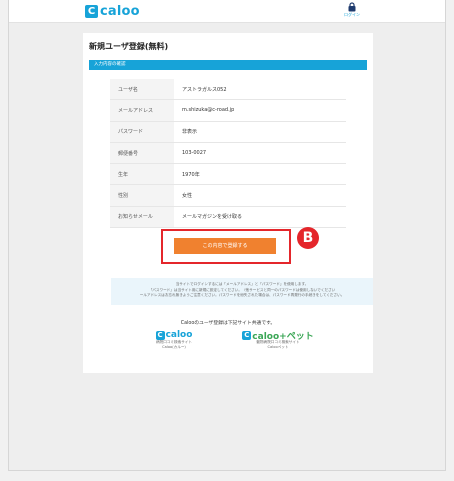  Describe the element at coordinates (227, 11) in the screenshot. I see `site-header: C caloo ログイン` at that location.